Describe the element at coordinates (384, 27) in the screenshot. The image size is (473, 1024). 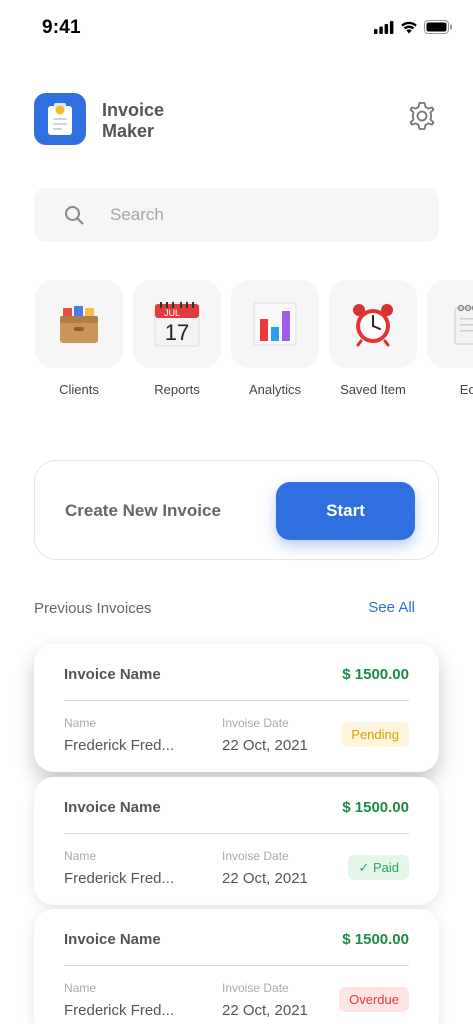
I see `signal-icon` at that location.